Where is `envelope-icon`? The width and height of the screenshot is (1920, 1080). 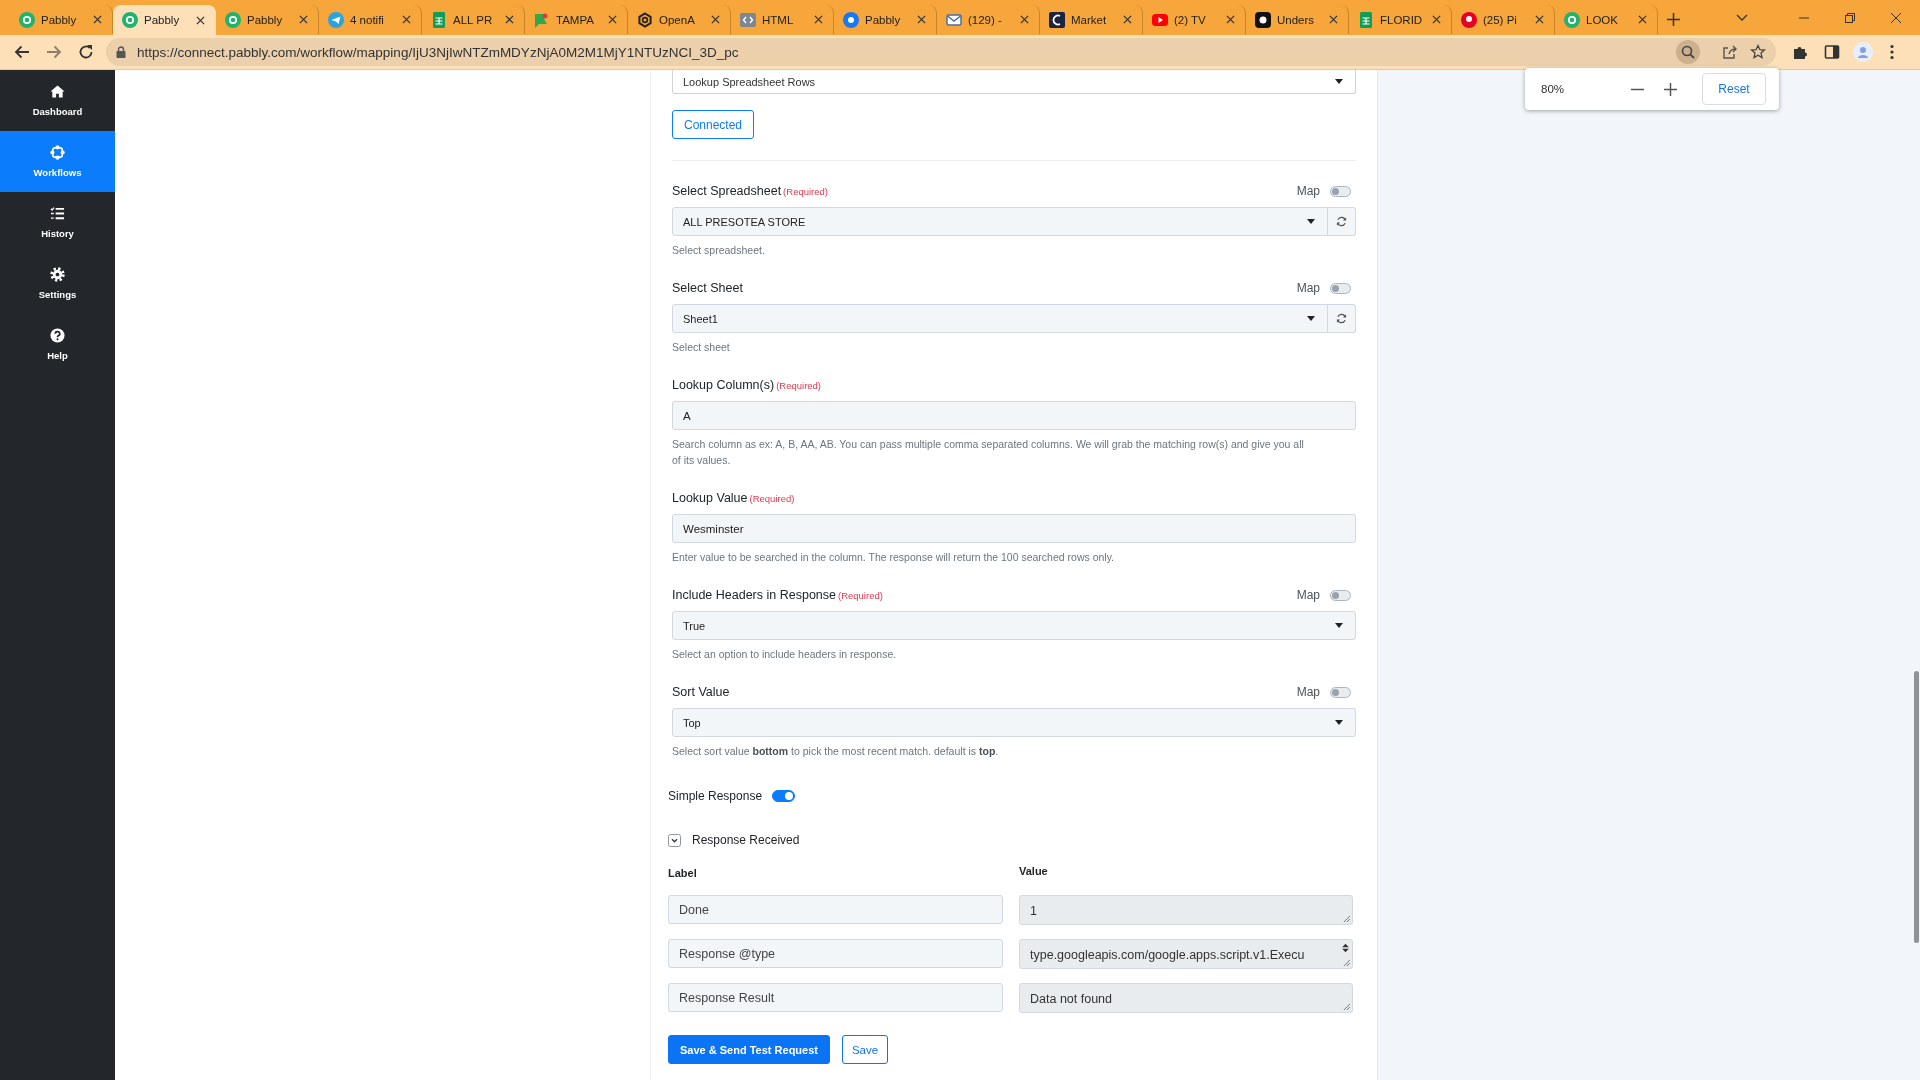
envelope-icon is located at coordinates (954, 19).